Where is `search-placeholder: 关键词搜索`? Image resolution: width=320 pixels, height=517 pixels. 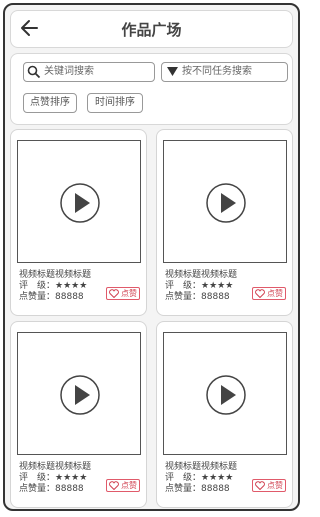
search-placeholder: 关键词搜索 is located at coordinates (69, 71).